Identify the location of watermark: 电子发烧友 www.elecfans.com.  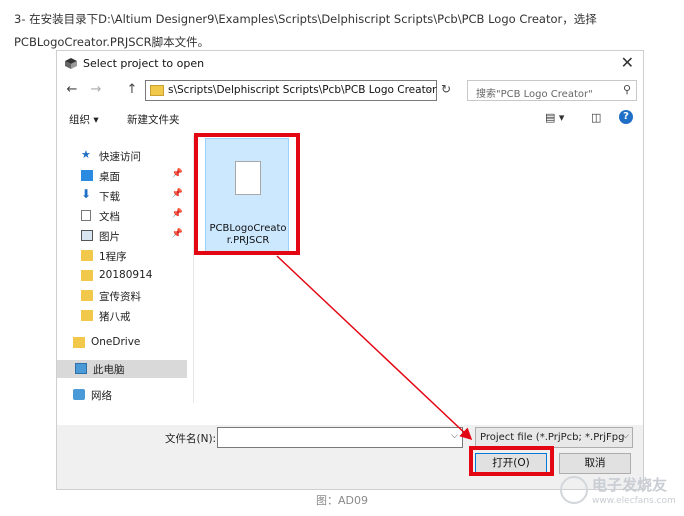
(617, 492).